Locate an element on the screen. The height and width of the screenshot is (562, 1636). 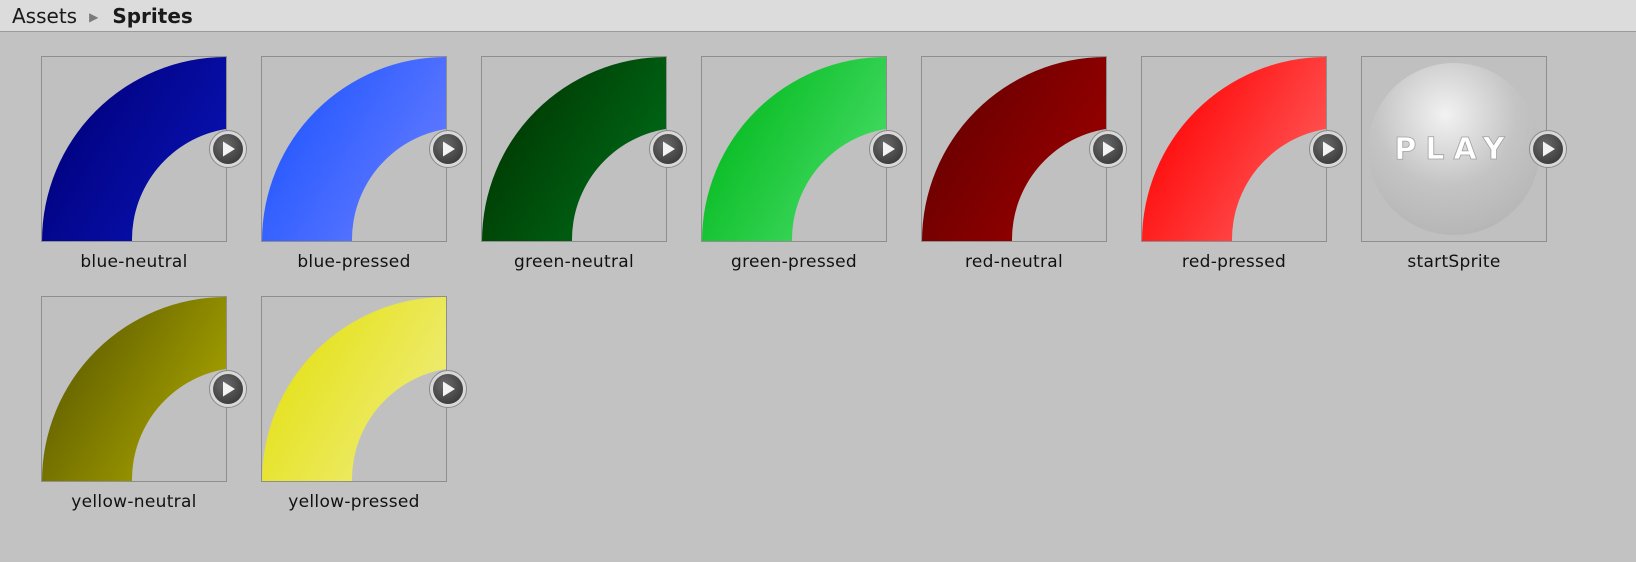
asset-label: green-pressed is located at coordinates (794, 262).